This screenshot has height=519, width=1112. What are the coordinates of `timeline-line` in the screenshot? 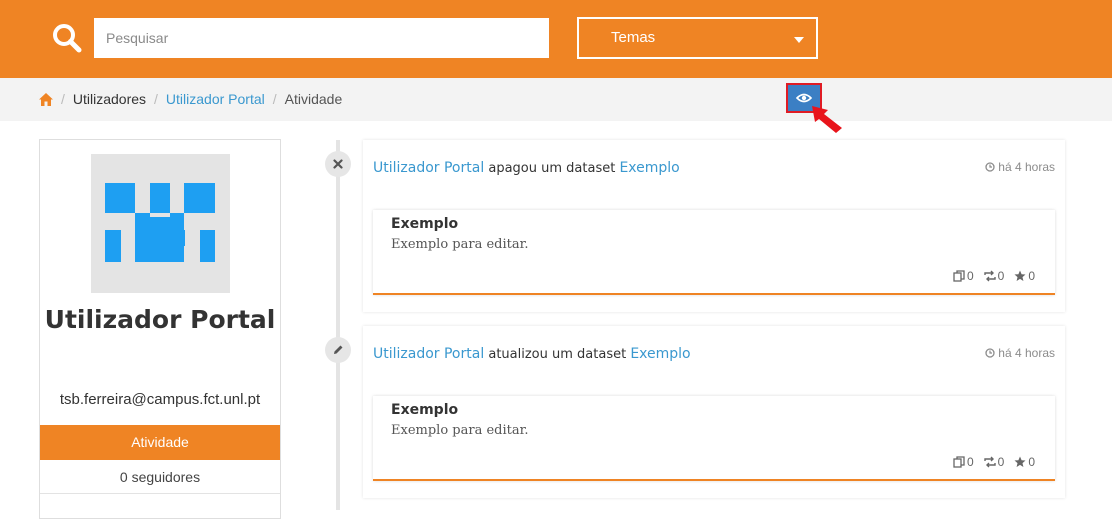 It's located at (338, 325).